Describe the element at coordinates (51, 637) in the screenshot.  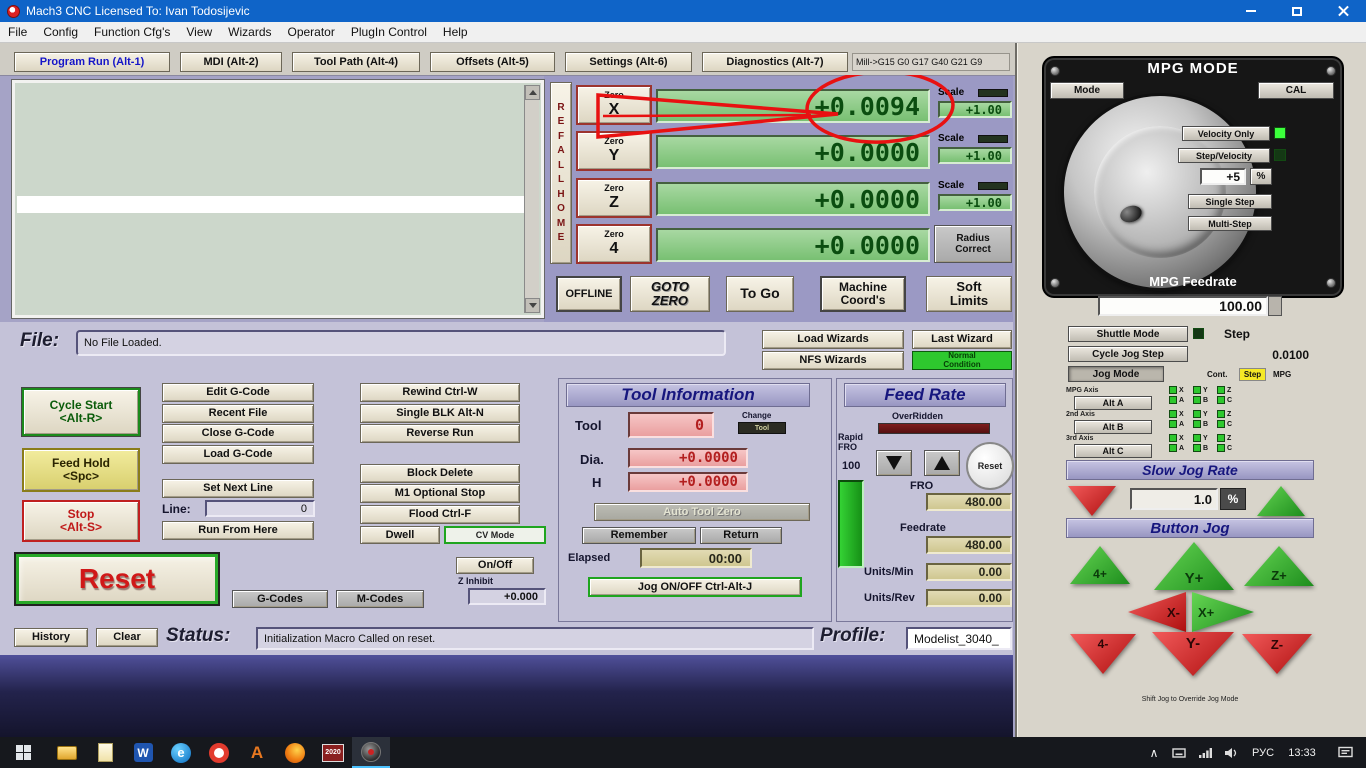
I see `history-button: History` at that location.